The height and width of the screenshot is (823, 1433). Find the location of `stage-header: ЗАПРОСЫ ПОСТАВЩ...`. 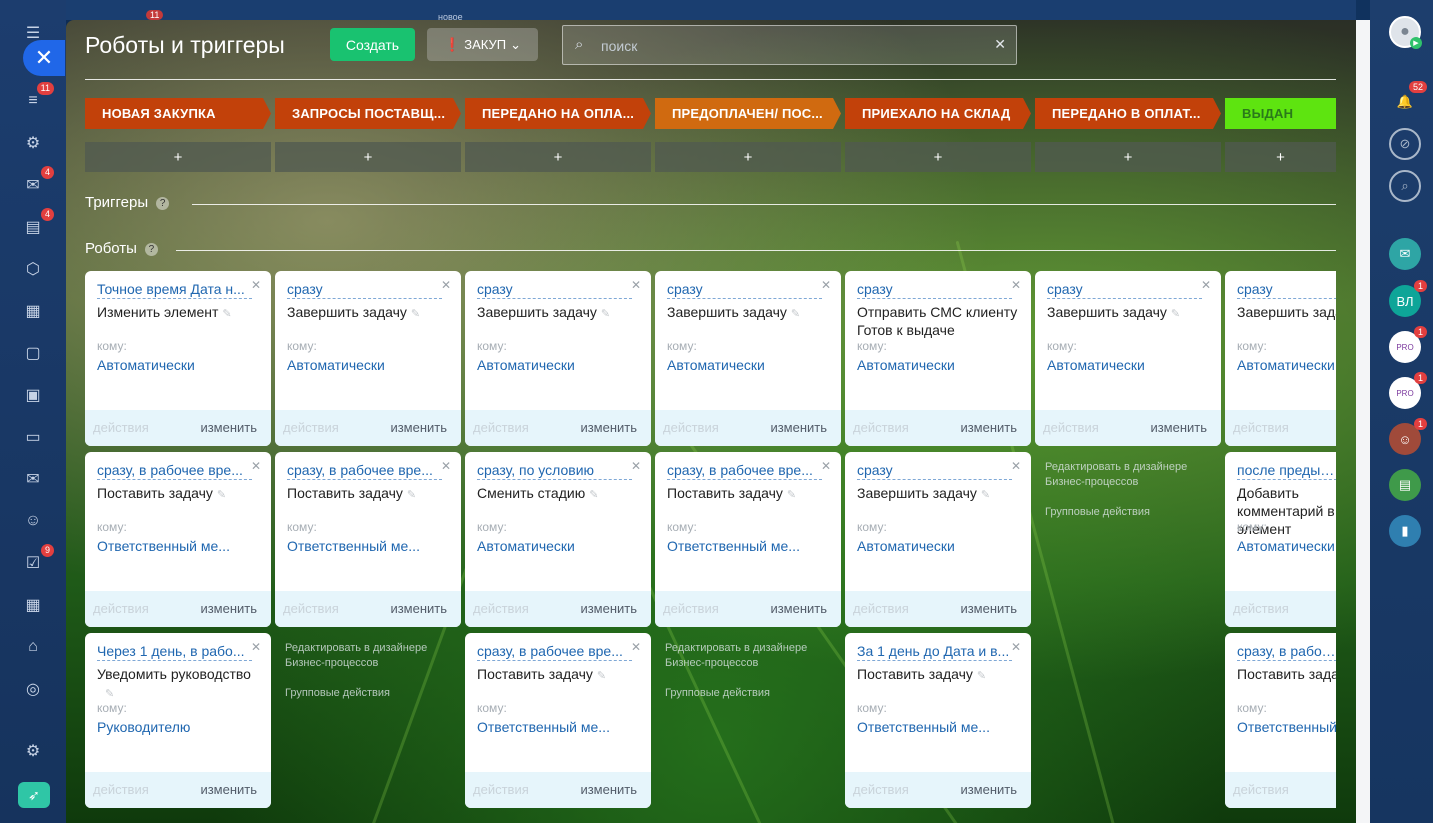

stage-header: ЗАПРОСЫ ПОСТАВЩ... is located at coordinates (368, 113).